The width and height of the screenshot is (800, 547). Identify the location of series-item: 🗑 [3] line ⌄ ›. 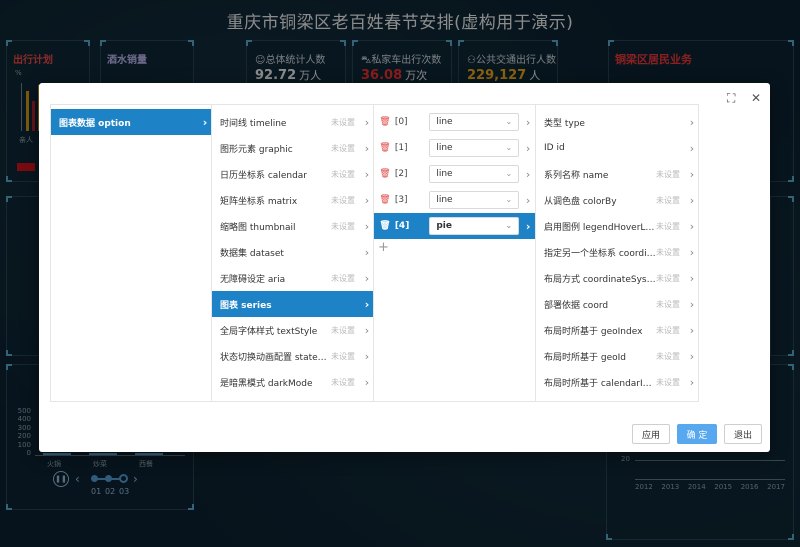
(454, 200).